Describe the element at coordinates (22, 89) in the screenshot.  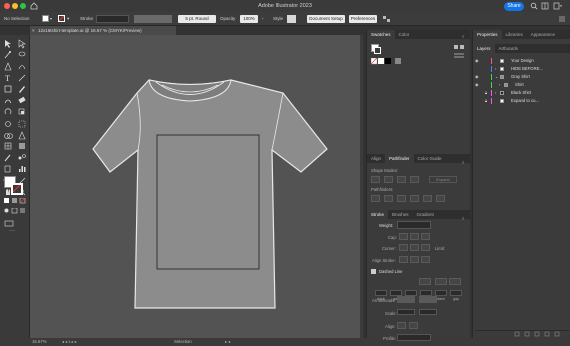
I see `paintbrush-tool-icon` at that location.